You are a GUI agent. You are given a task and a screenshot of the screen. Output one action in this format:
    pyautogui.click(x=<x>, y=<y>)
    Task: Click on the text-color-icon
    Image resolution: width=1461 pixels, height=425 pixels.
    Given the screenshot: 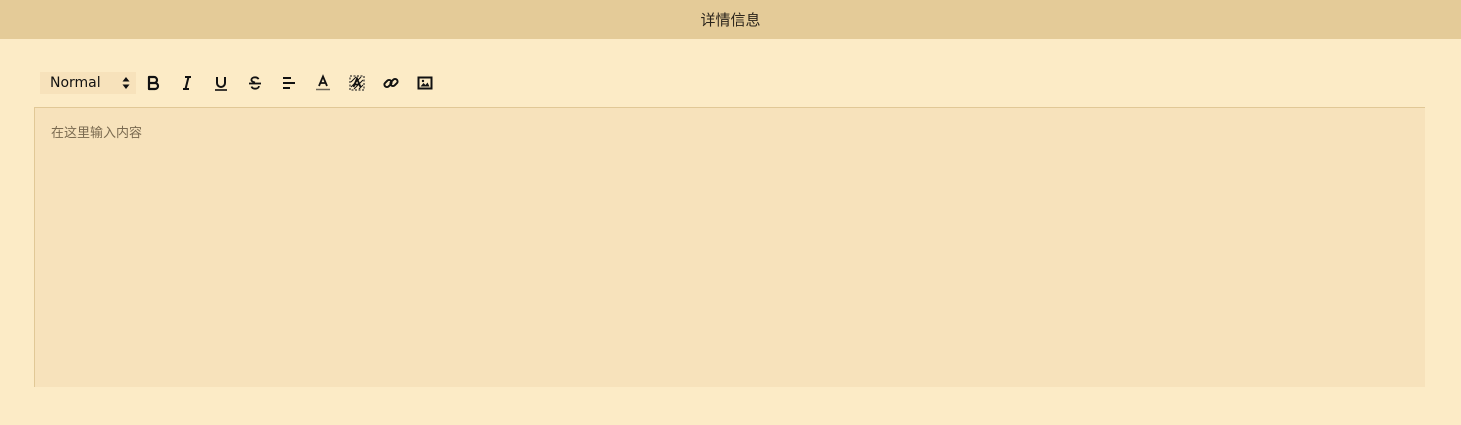 What is the action you would take?
    pyautogui.click(x=323, y=82)
    